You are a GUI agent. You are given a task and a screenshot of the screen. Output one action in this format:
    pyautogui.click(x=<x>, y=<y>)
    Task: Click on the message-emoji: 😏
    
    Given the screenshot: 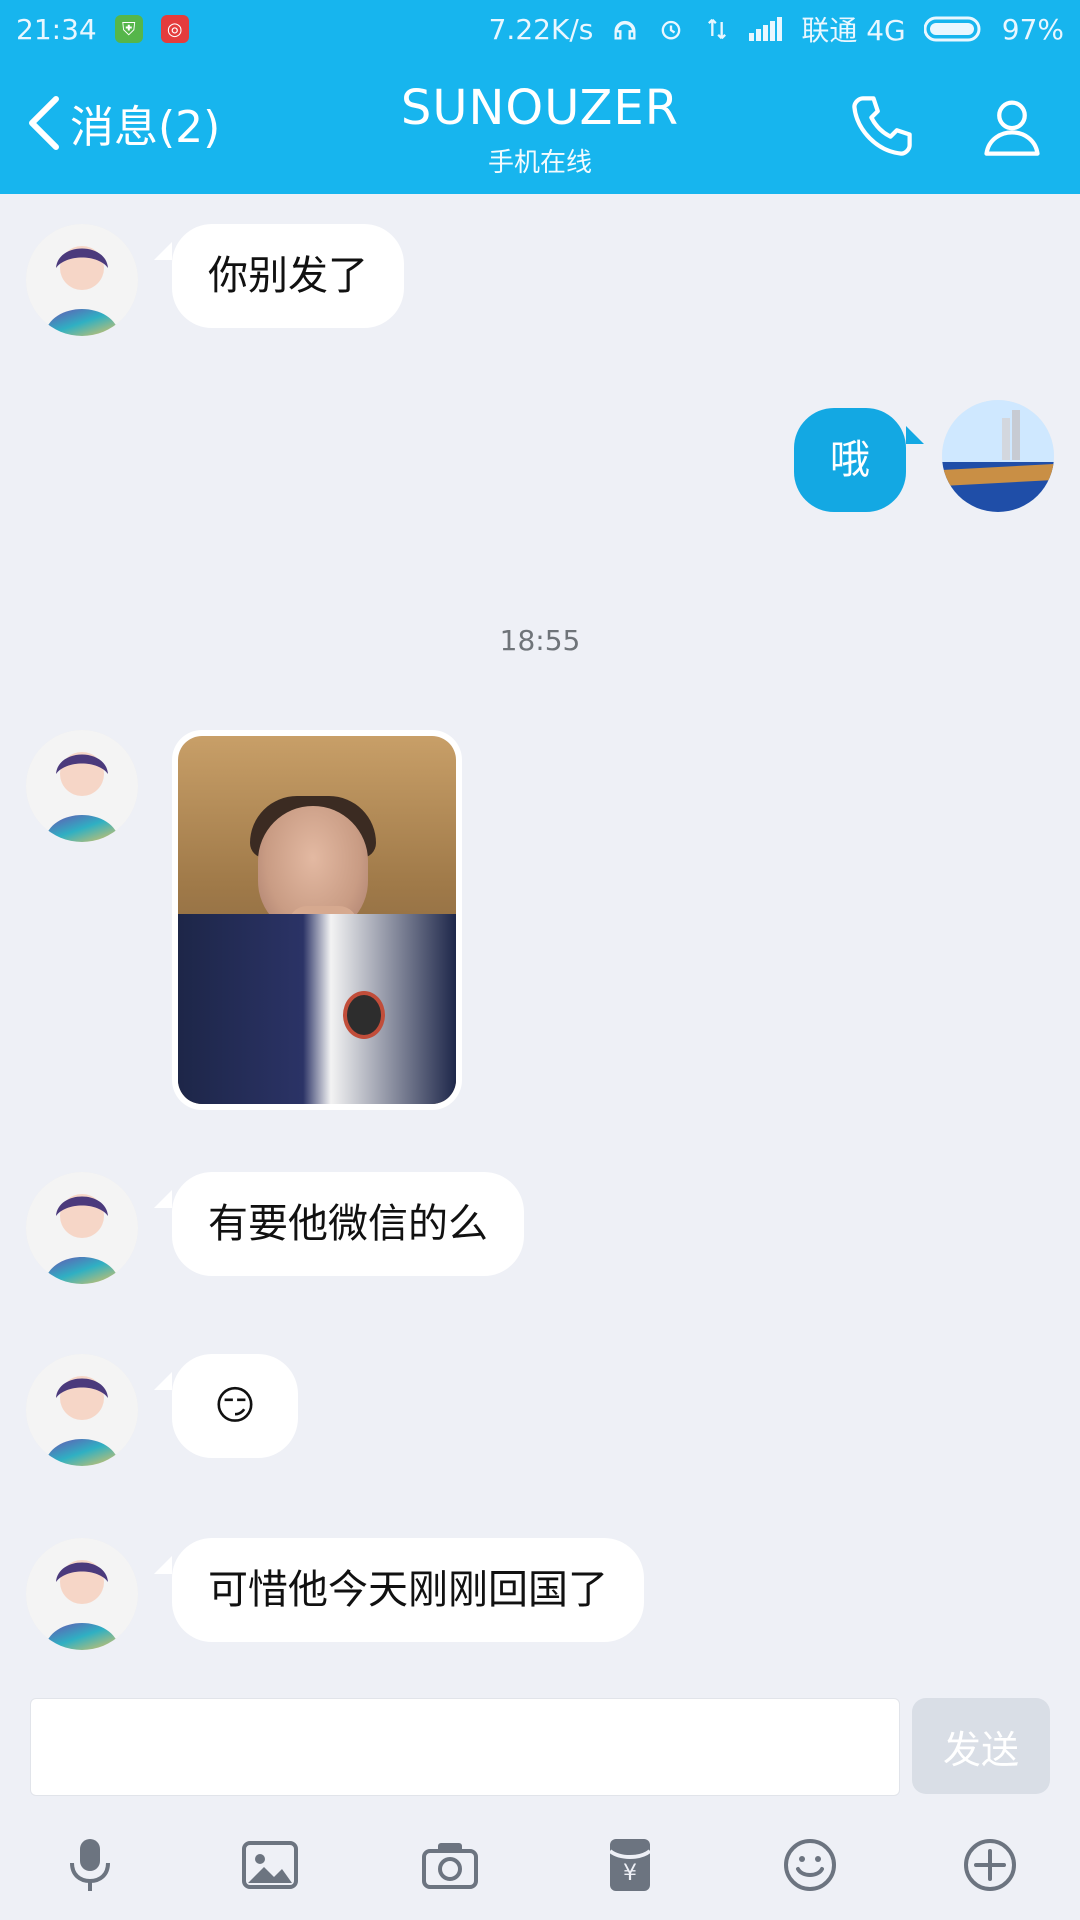 What is the action you would take?
    pyautogui.click(x=235, y=1406)
    